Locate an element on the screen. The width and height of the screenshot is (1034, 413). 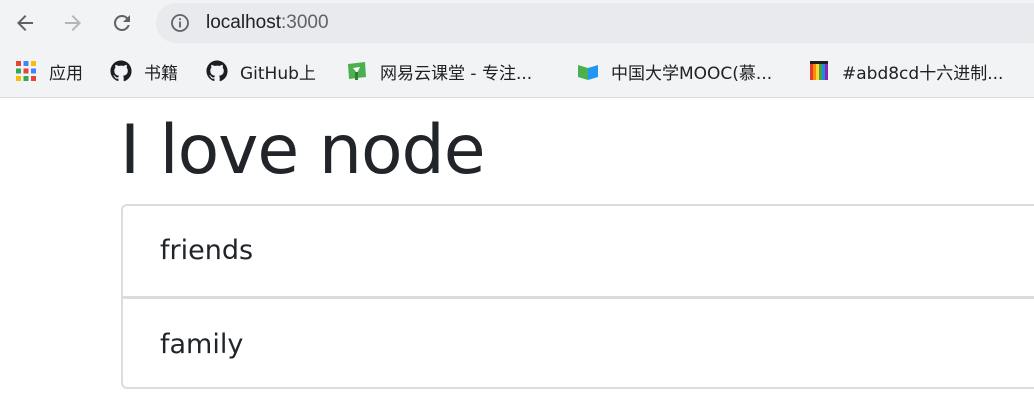
address-url: localhost:3000 is located at coordinates (267, 23).